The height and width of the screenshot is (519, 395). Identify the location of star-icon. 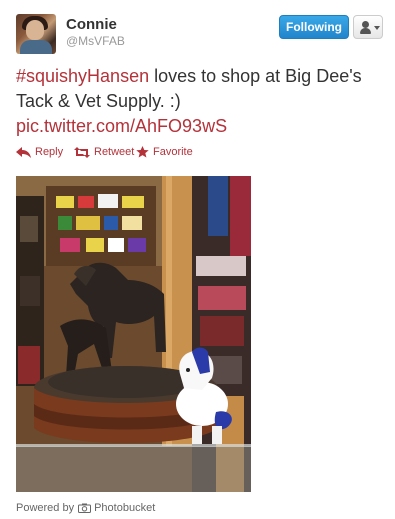
(142, 152).